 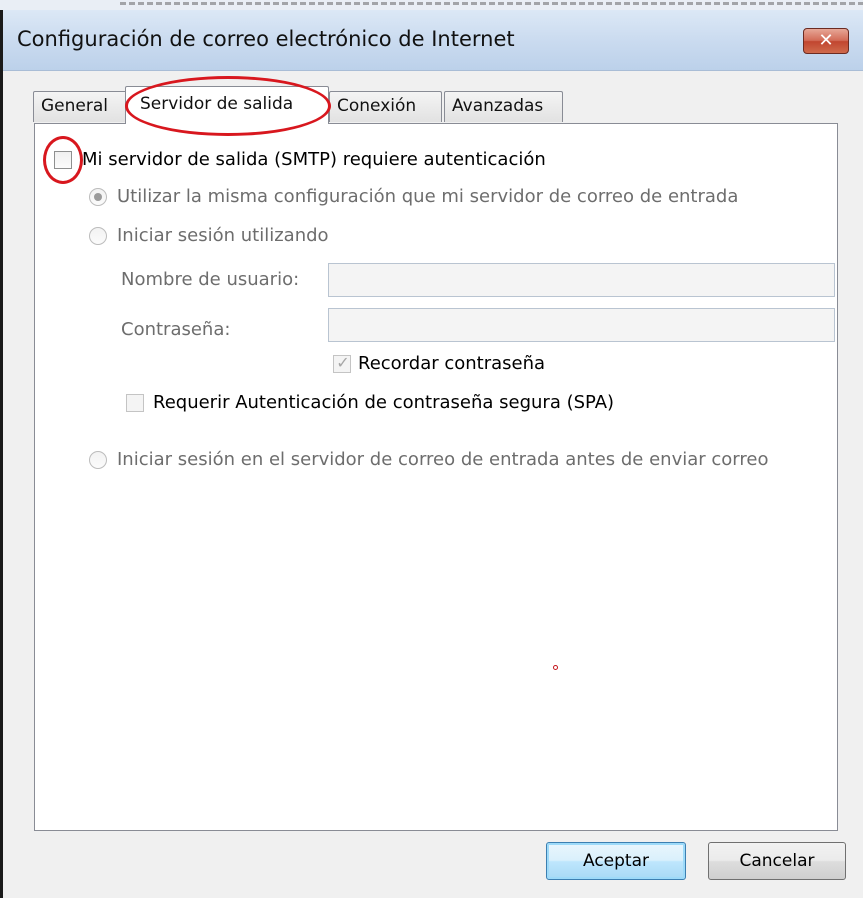 What do you see at coordinates (80, 106) in the screenshot?
I see `tab-general: General` at bounding box center [80, 106].